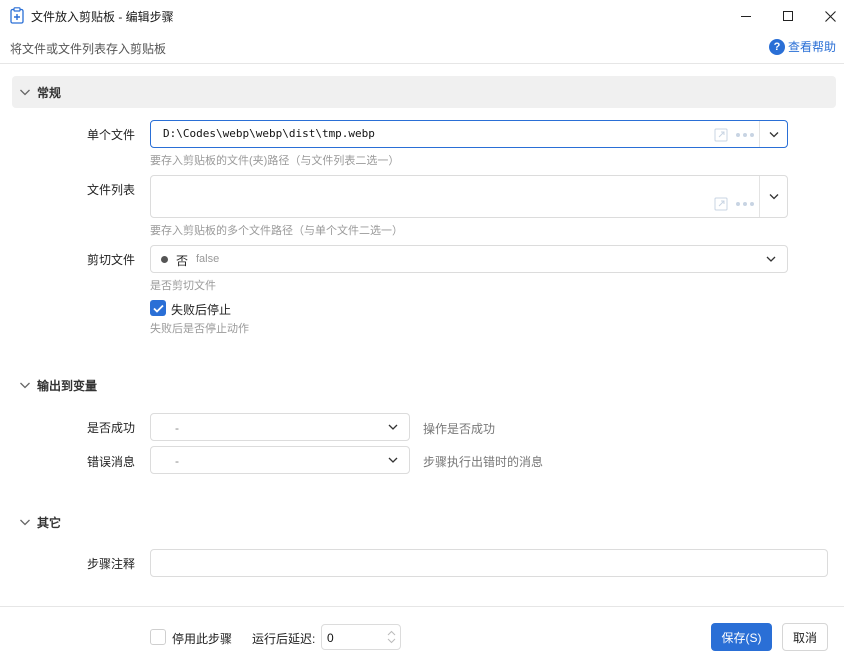 Image resolution: width=844 pixels, height=664 pixels. I want to click on cut-file-value-cn: 否, so click(182, 261).